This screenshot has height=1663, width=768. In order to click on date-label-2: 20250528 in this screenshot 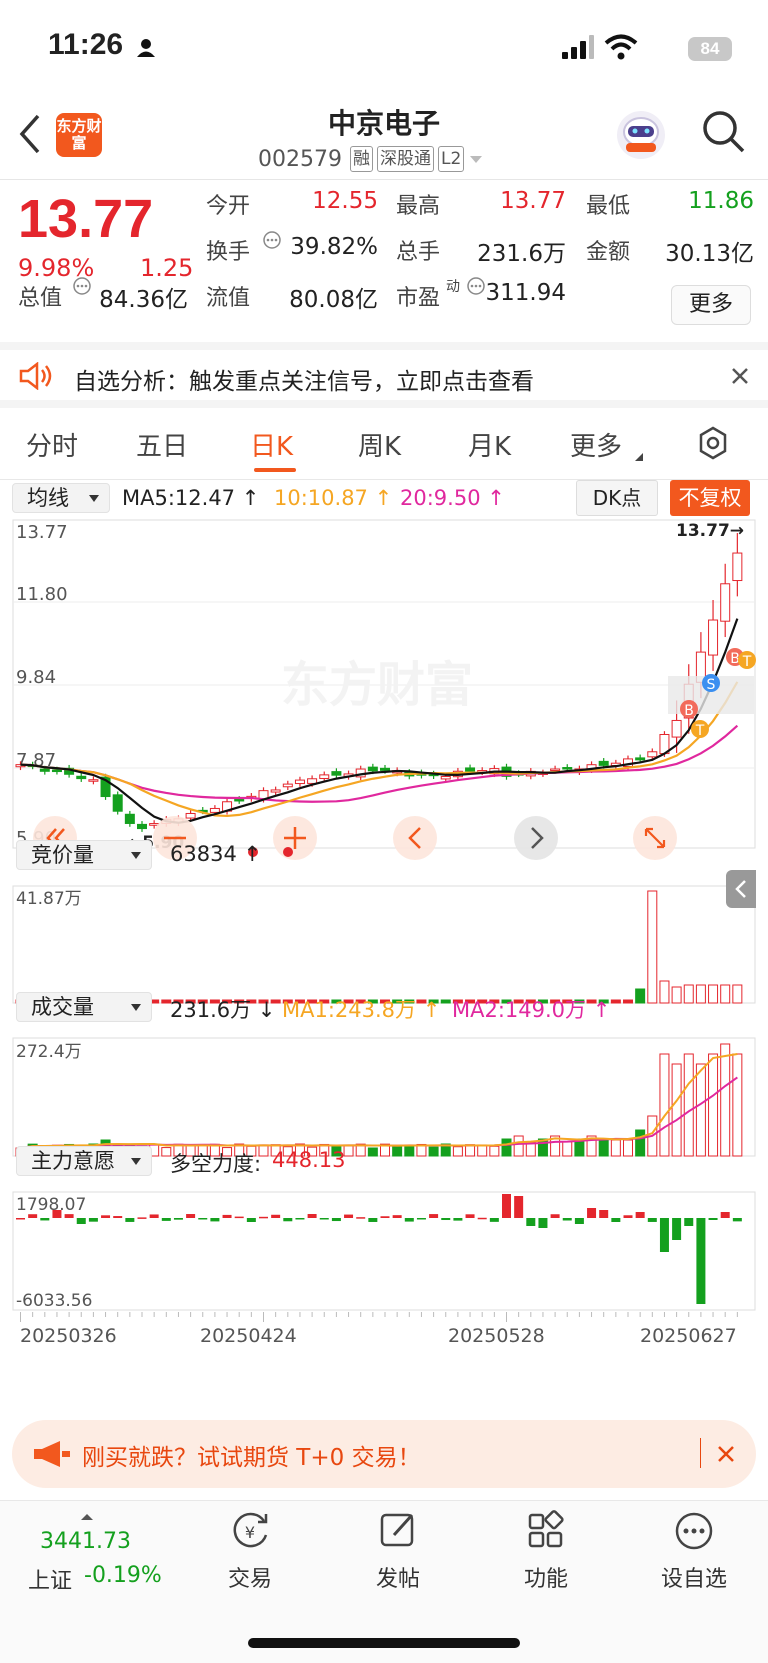, I will do `click(496, 1336)`.